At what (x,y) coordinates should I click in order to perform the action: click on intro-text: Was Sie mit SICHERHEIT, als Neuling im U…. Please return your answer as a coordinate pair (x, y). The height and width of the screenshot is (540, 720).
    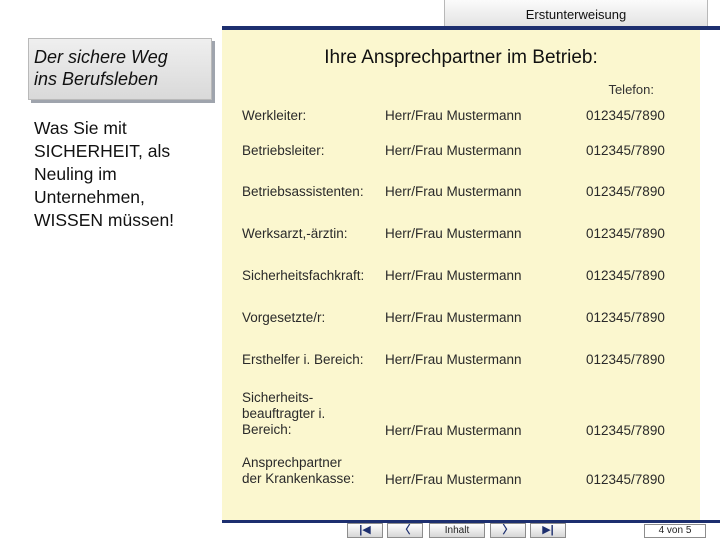
    Looking at the image, I should click on (121, 174).